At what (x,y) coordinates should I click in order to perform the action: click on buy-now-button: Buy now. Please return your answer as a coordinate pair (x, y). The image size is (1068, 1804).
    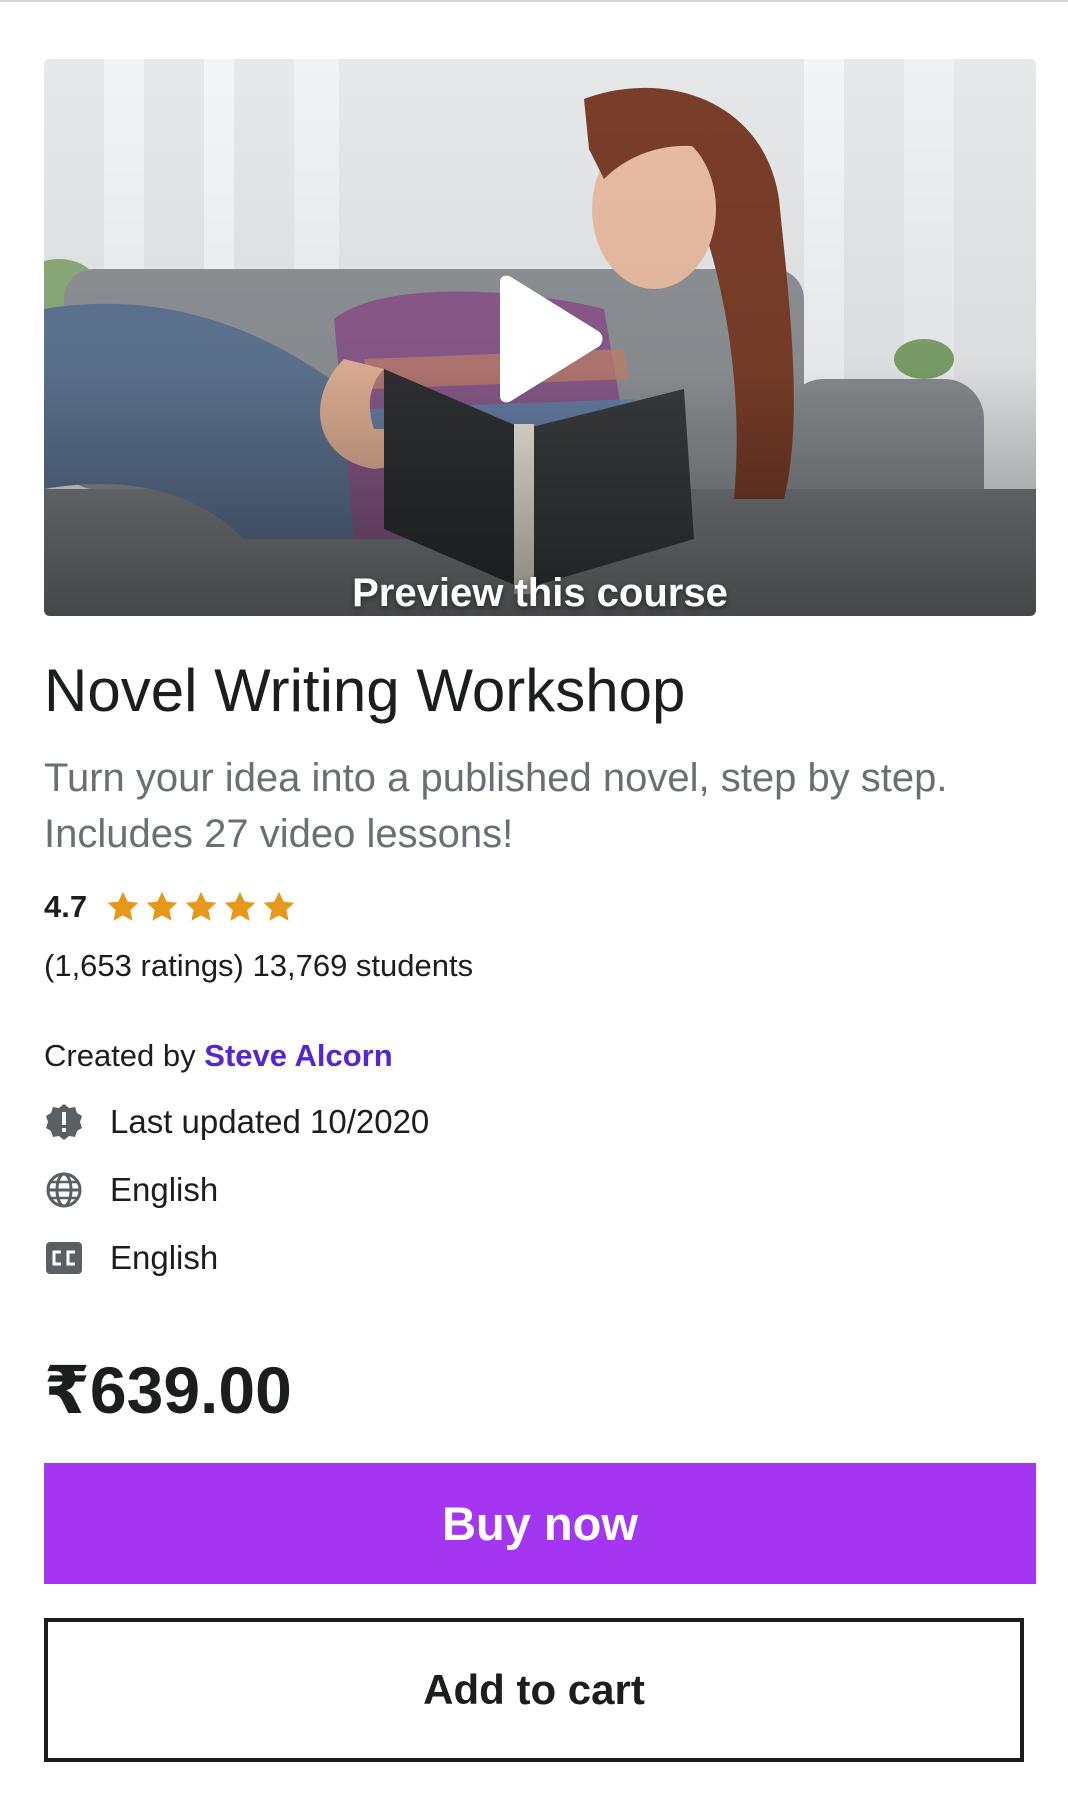
    Looking at the image, I should click on (540, 1523).